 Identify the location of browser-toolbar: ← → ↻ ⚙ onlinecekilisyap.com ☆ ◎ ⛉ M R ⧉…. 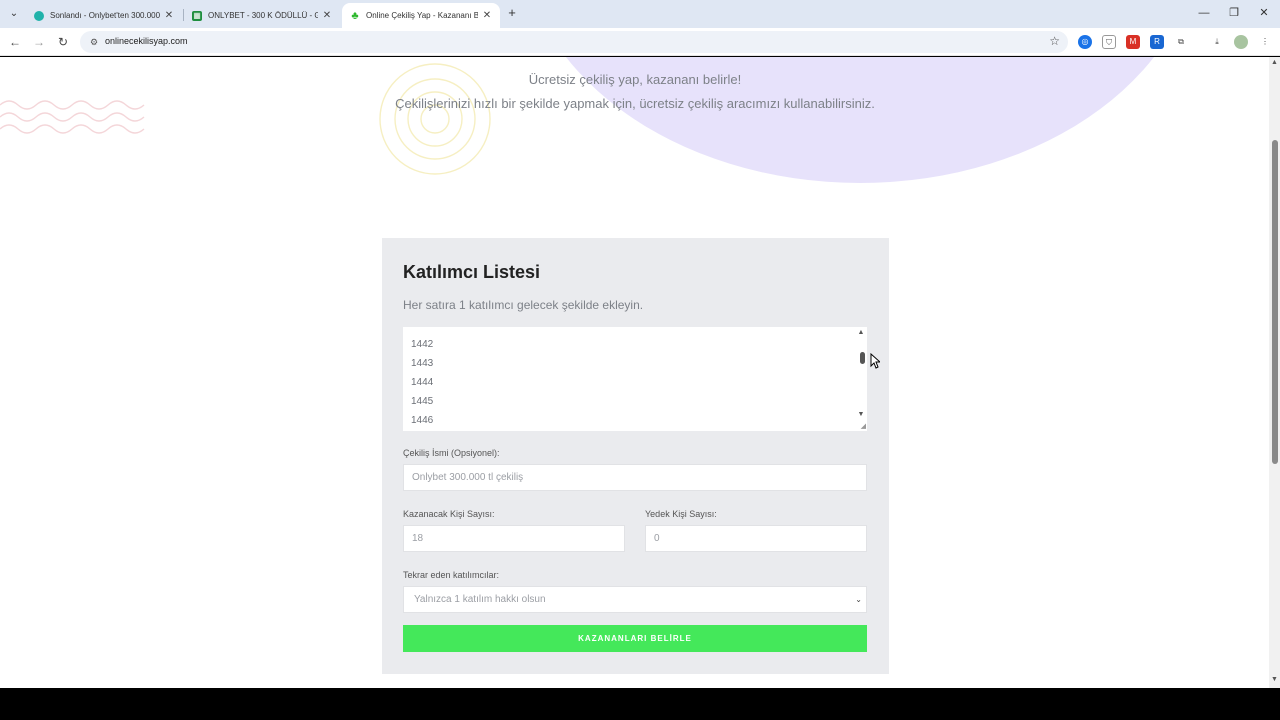
(640, 42).